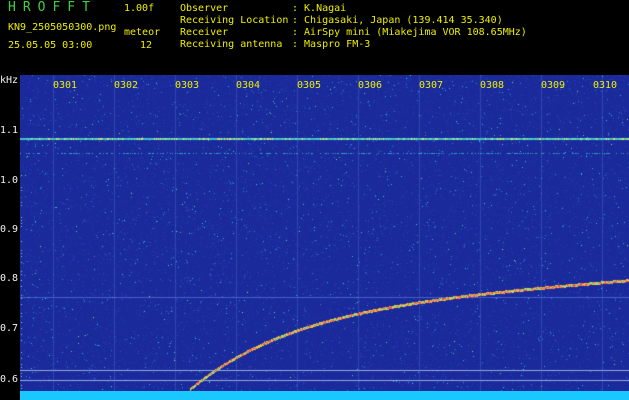 This screenshot has width=629, height=400. What do you see at coordinates (331, 44) in the screenshot?
I see `antenna-value: : Maspro FM-3` at bounding box center [331, 44].